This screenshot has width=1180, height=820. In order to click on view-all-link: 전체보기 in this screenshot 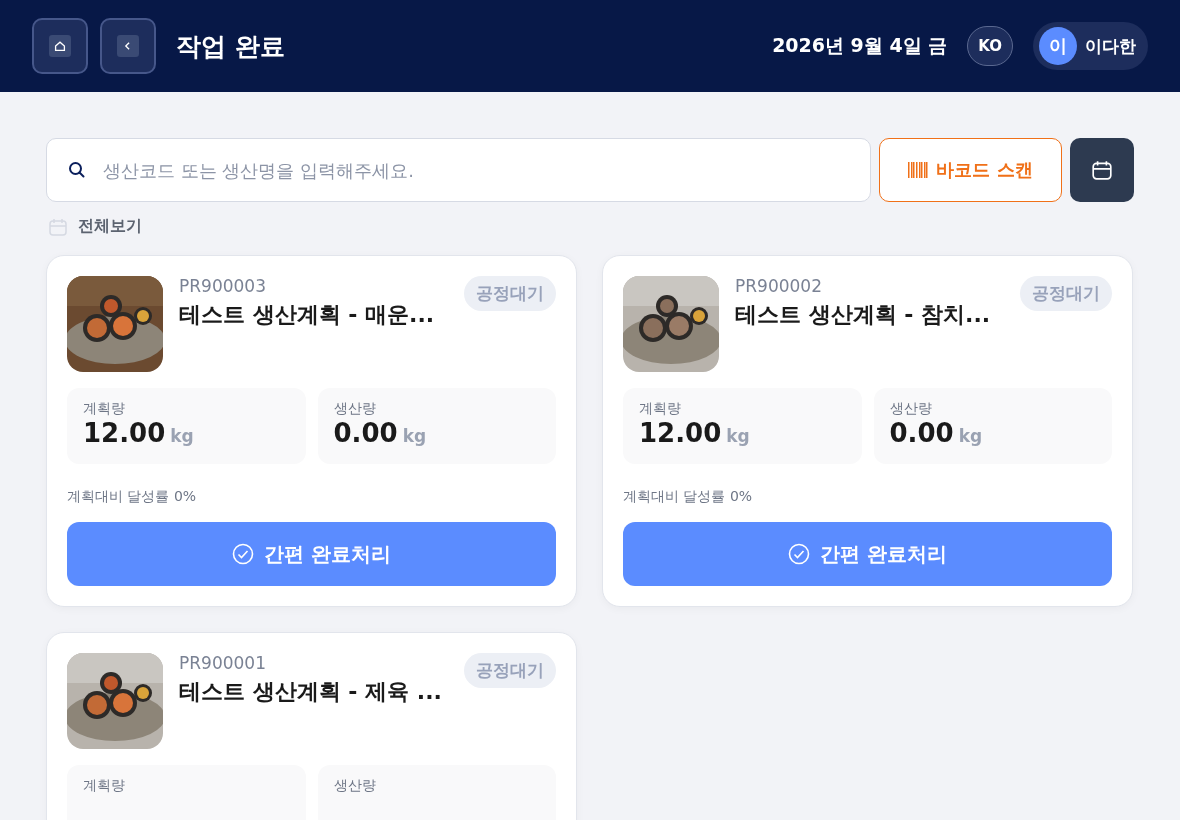, I will do `click(110, 226)`.